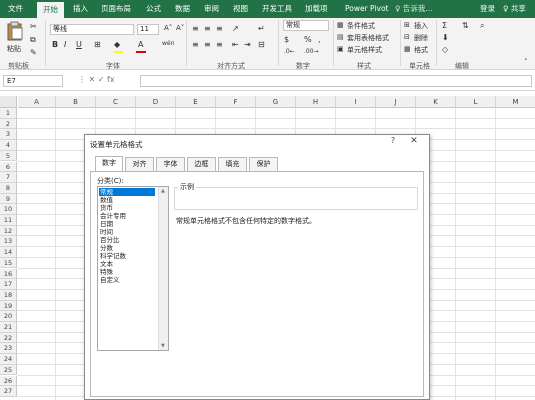 The width and height of the screenshot is (535, 400). Describe the element at coordinates (65, 44) in the screenshot. I see `italic-button: I` at that location.